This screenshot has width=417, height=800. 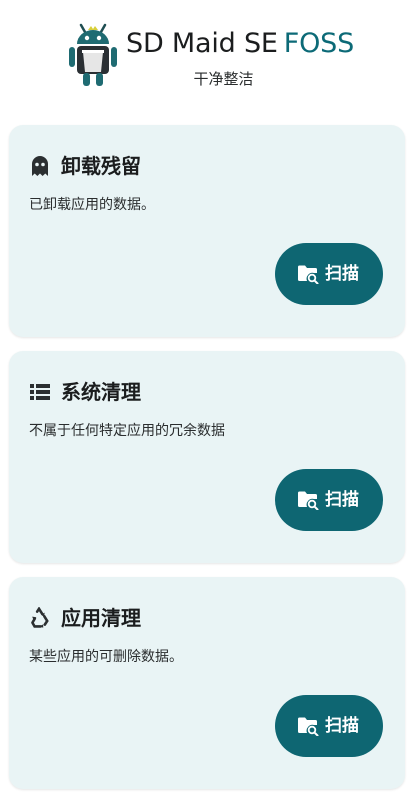 What do you see at coordinates (101, 618) in the screenshot?
I see `card-title: 应用清理` at bounding box center [101, 618].